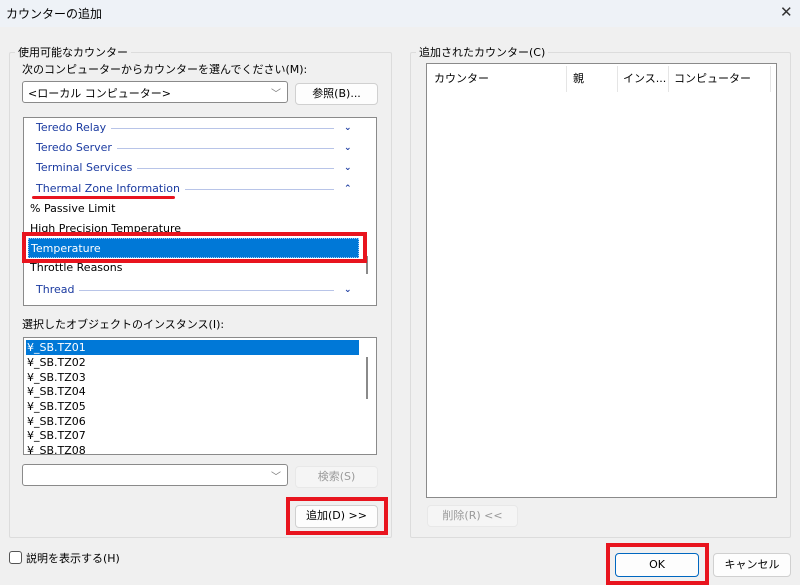  I want to click on computer-label: 次のコンピューターからカウンターを選んでください(M):, so click(165, 69).